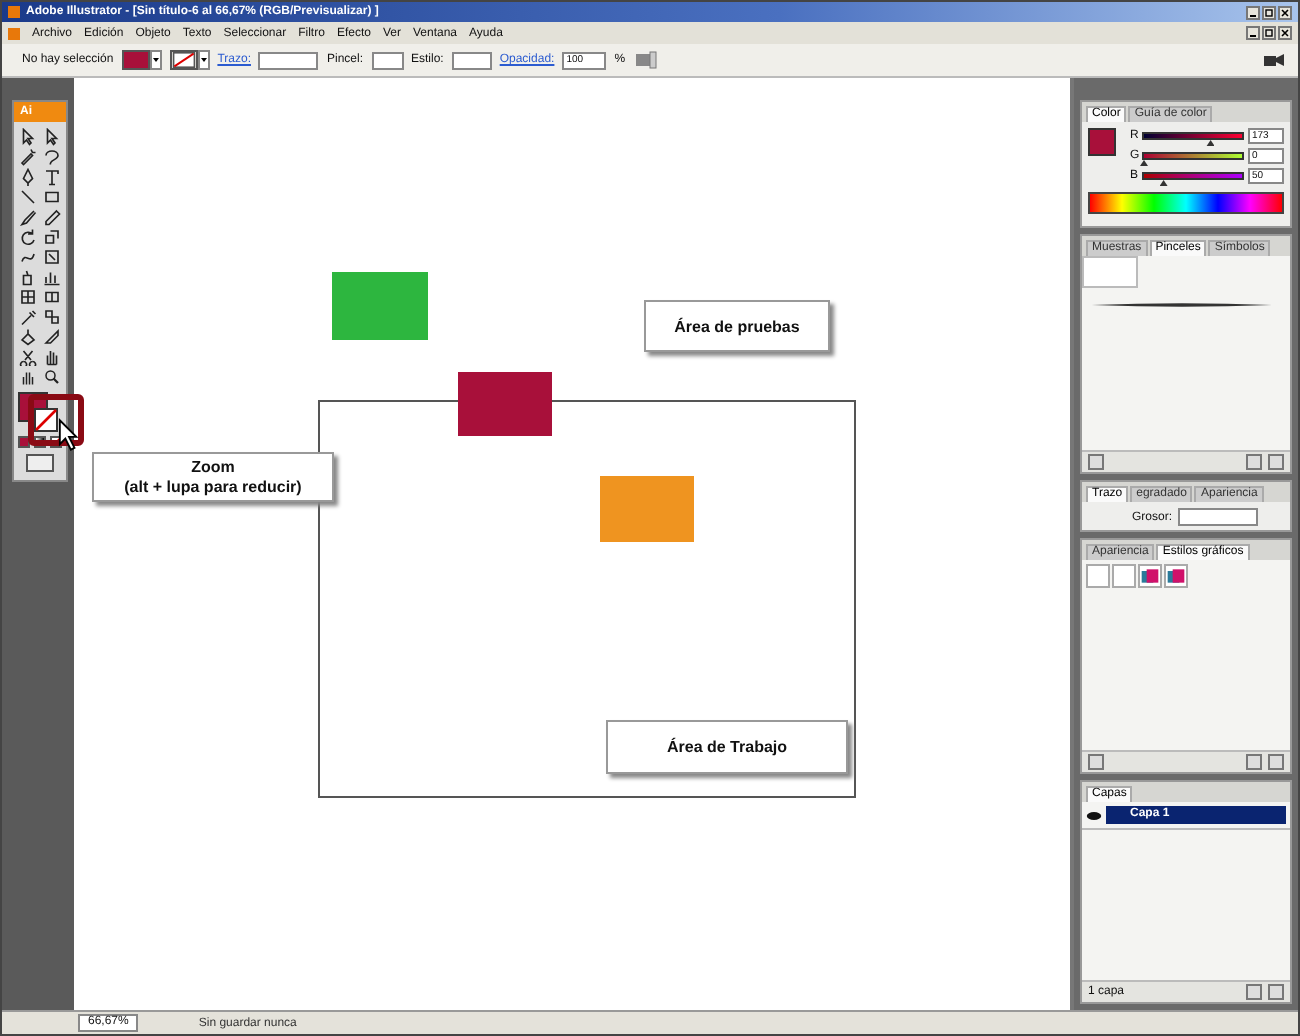  Describe the element at coordinates (52, 177) in the screenshot. I see `type-icon` at that location.